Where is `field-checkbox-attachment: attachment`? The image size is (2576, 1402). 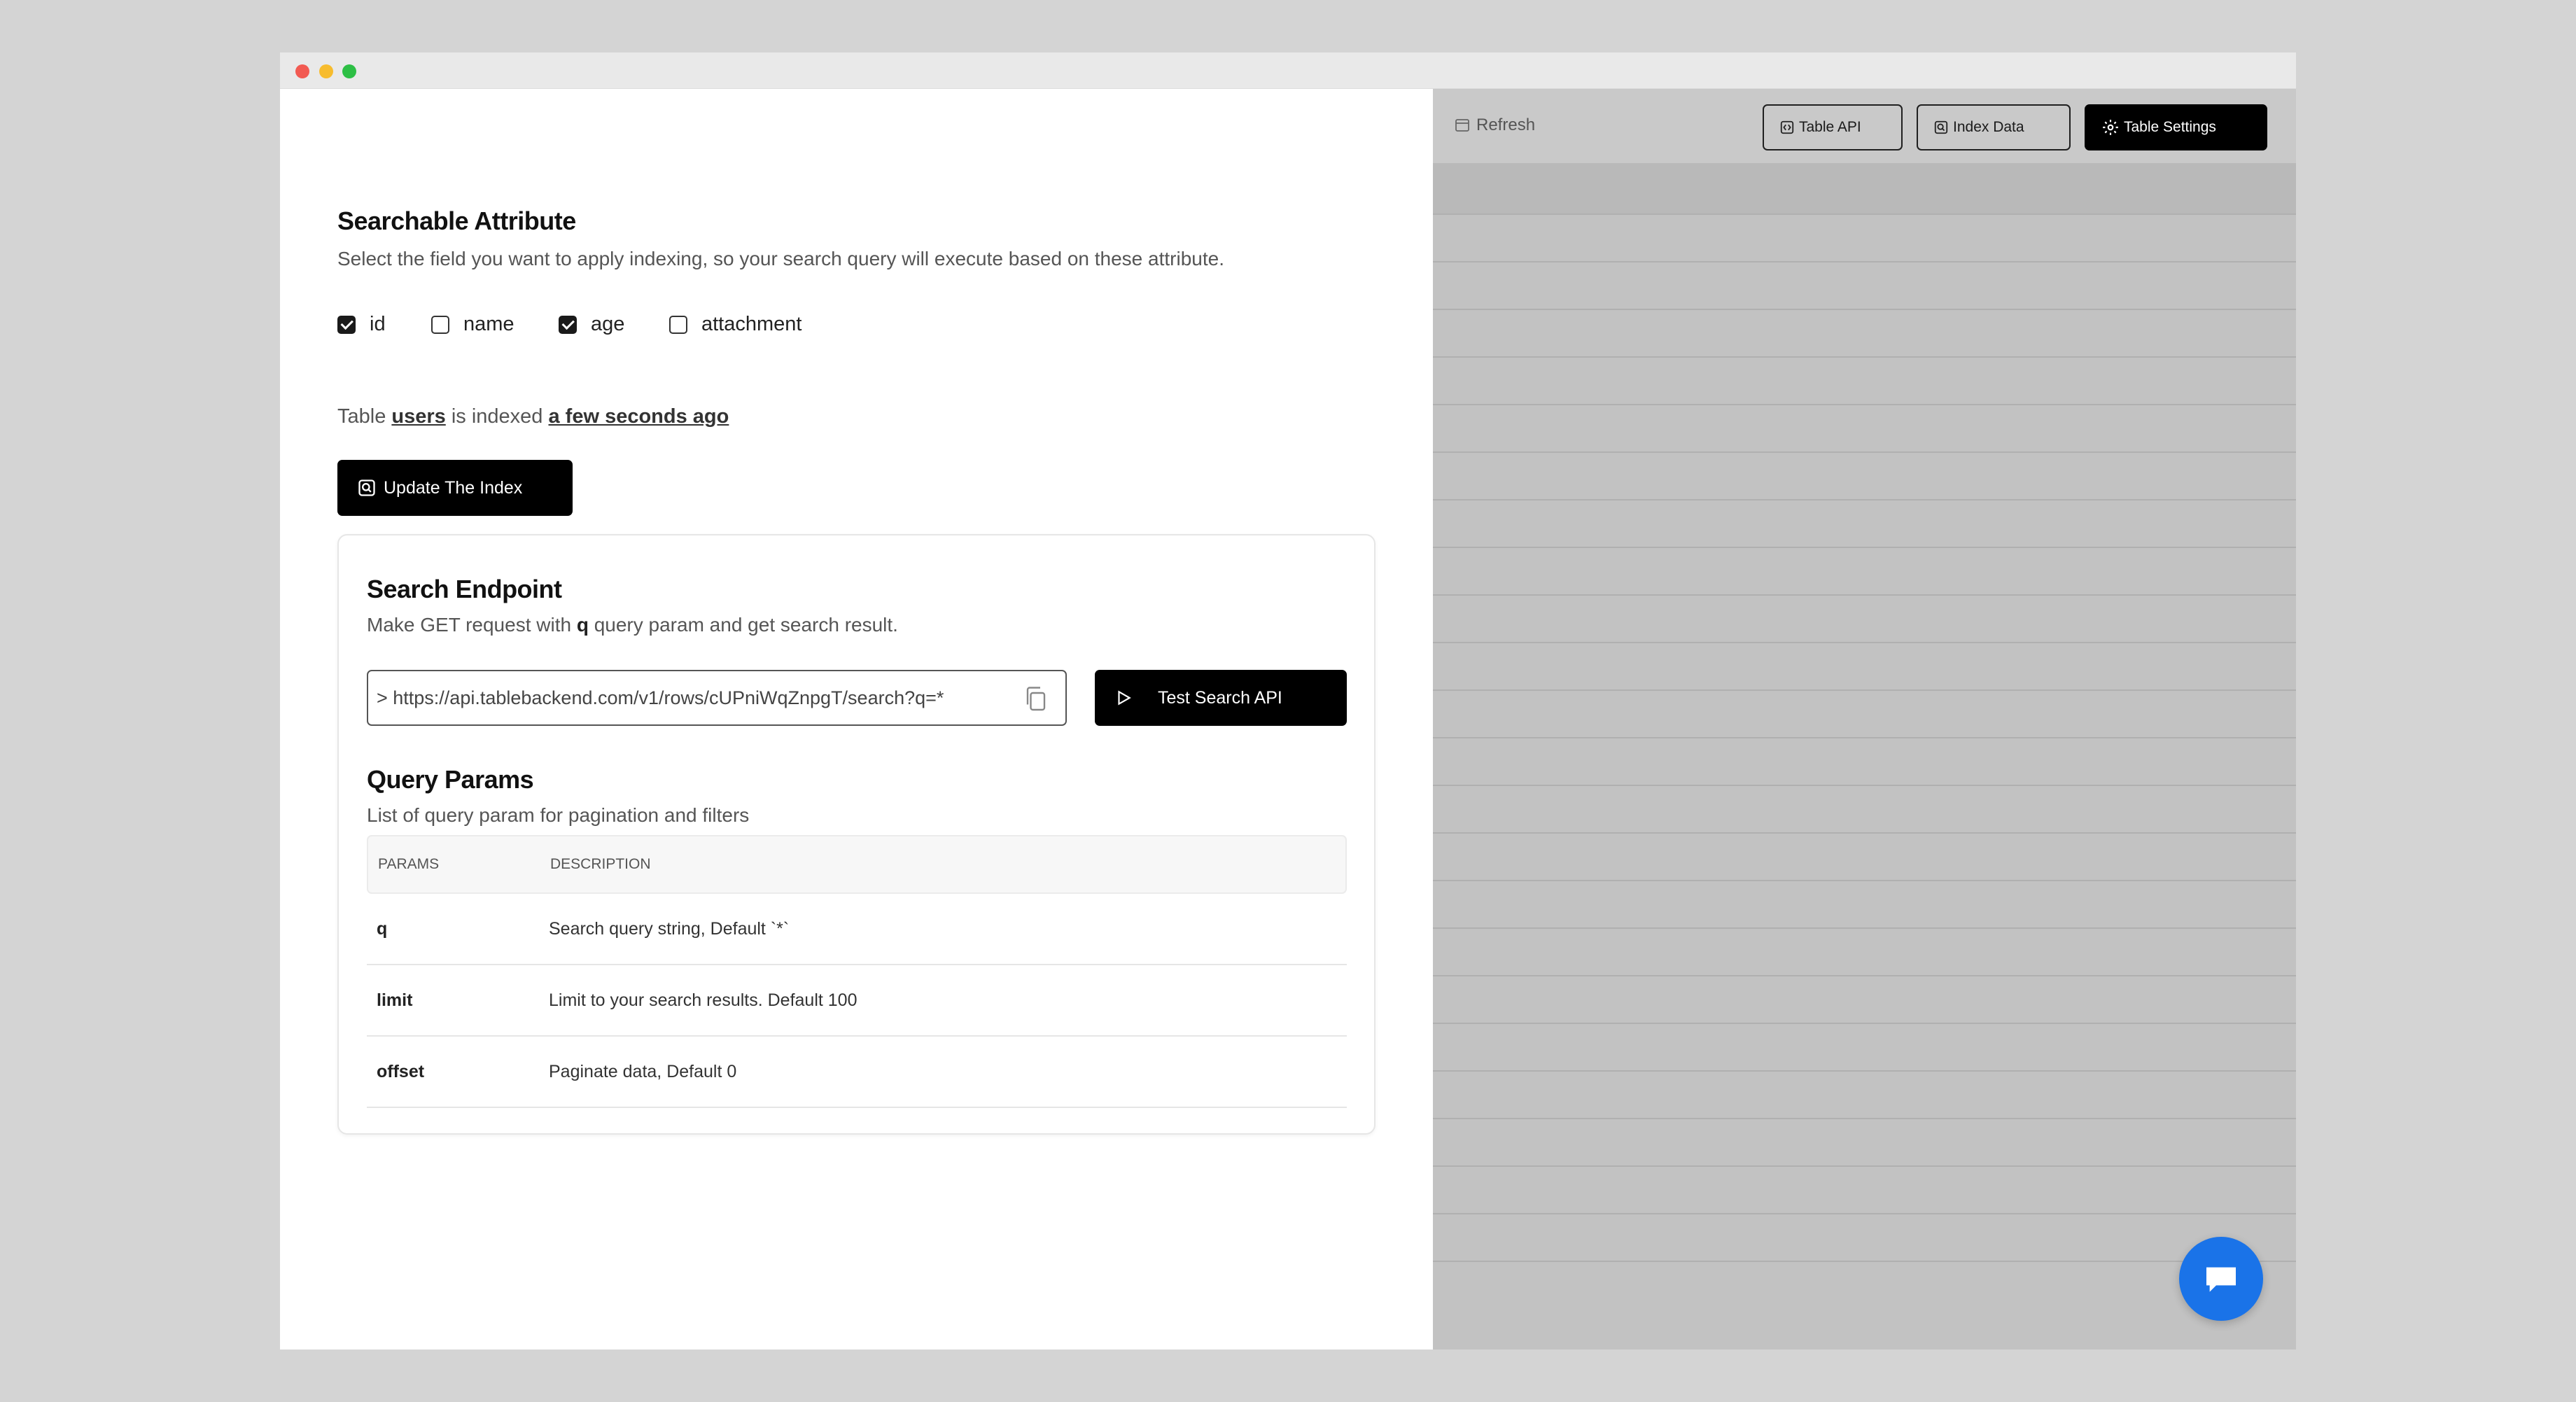
field-checkbox-attachment: attachment is located at coordinates (735, 324).